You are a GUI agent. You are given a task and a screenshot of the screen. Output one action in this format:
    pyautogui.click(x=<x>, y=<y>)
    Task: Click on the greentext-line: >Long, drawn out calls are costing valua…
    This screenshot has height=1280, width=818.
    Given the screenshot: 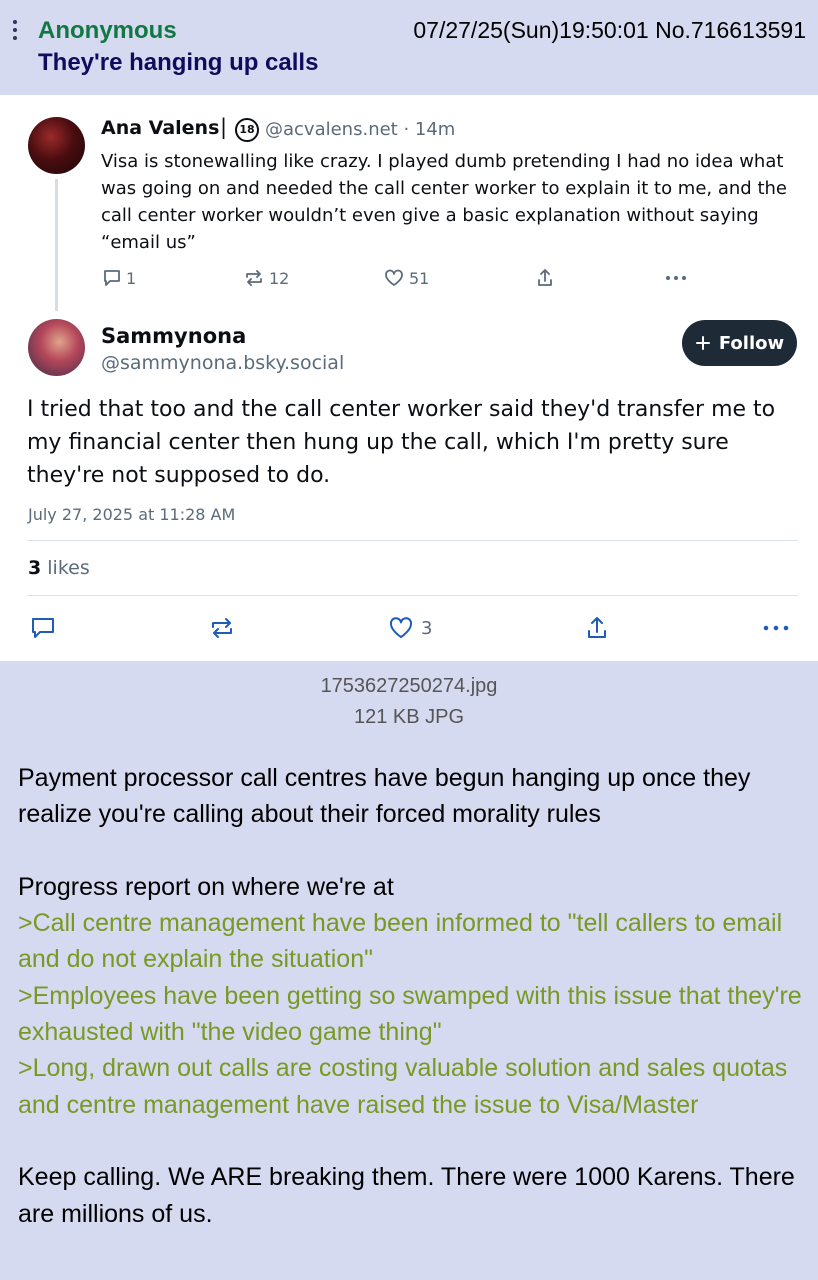 What is the action you would take?
    pyautogui.click(x=403, y=1086)
    